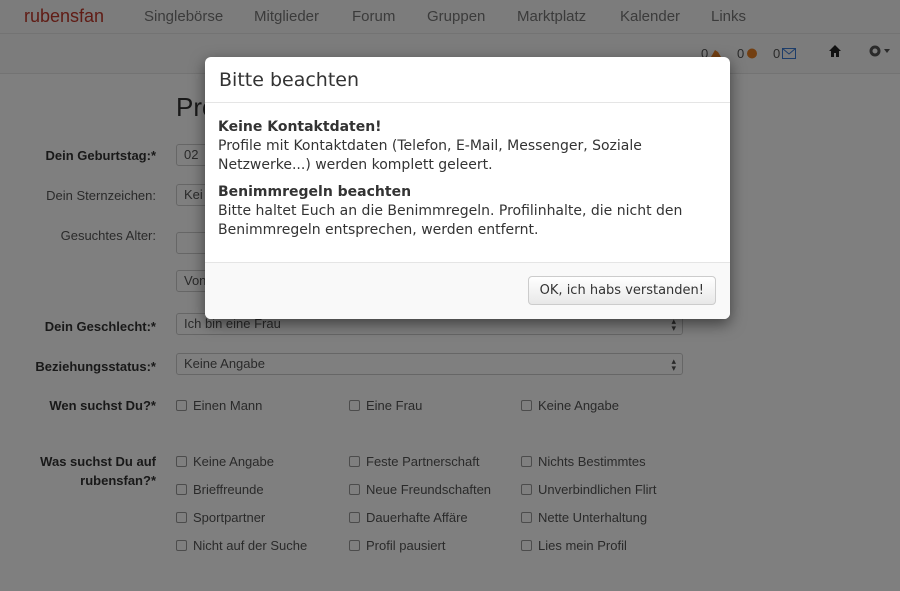 This screenshot has height=591, width=900. I want to click on modal-section-heading: Benimmregeln beachten, so click(315, 192).